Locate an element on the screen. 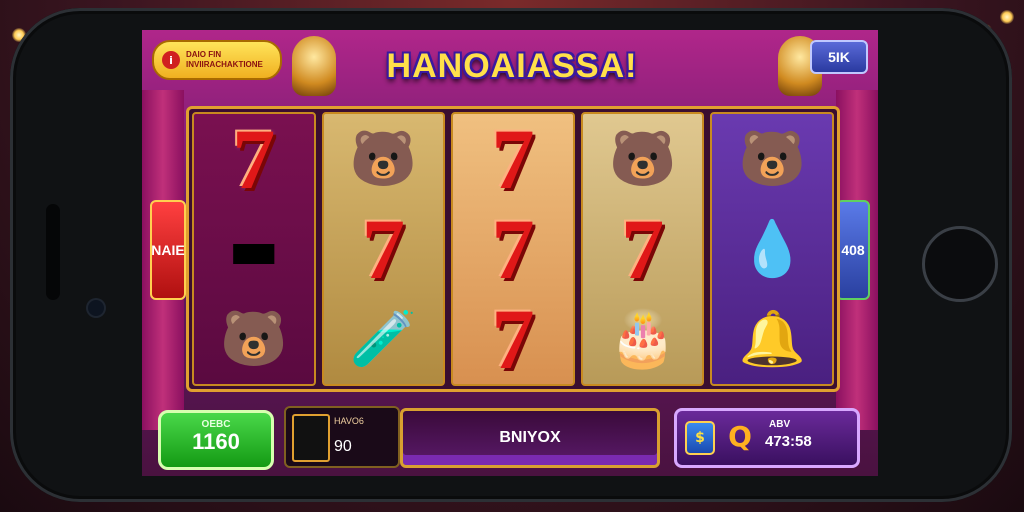 Image resolution: width=1024 pixels, height=512 pixels. credit-display: OEBC 1160 is located at coordinates (216, 440).